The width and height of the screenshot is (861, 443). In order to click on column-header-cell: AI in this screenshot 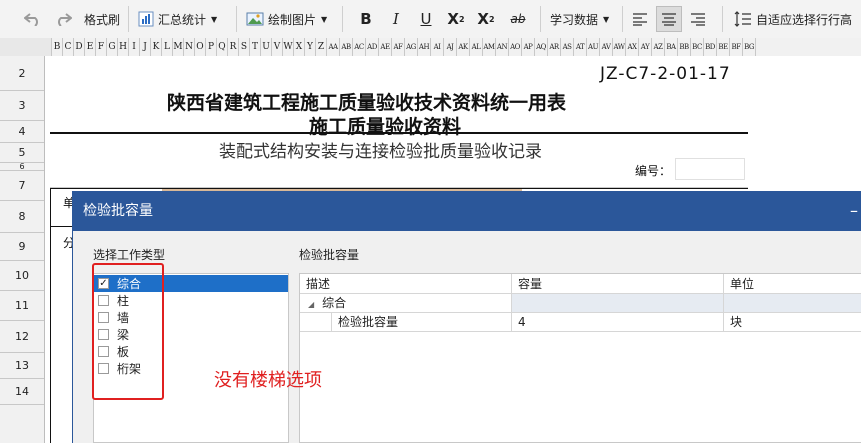, I will do `click(437, 47)`.